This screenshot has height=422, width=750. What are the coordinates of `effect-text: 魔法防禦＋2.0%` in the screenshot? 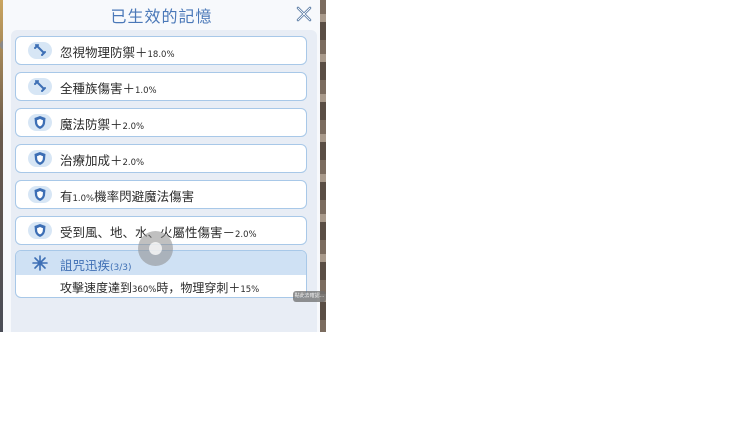 It's located at (102, 124).